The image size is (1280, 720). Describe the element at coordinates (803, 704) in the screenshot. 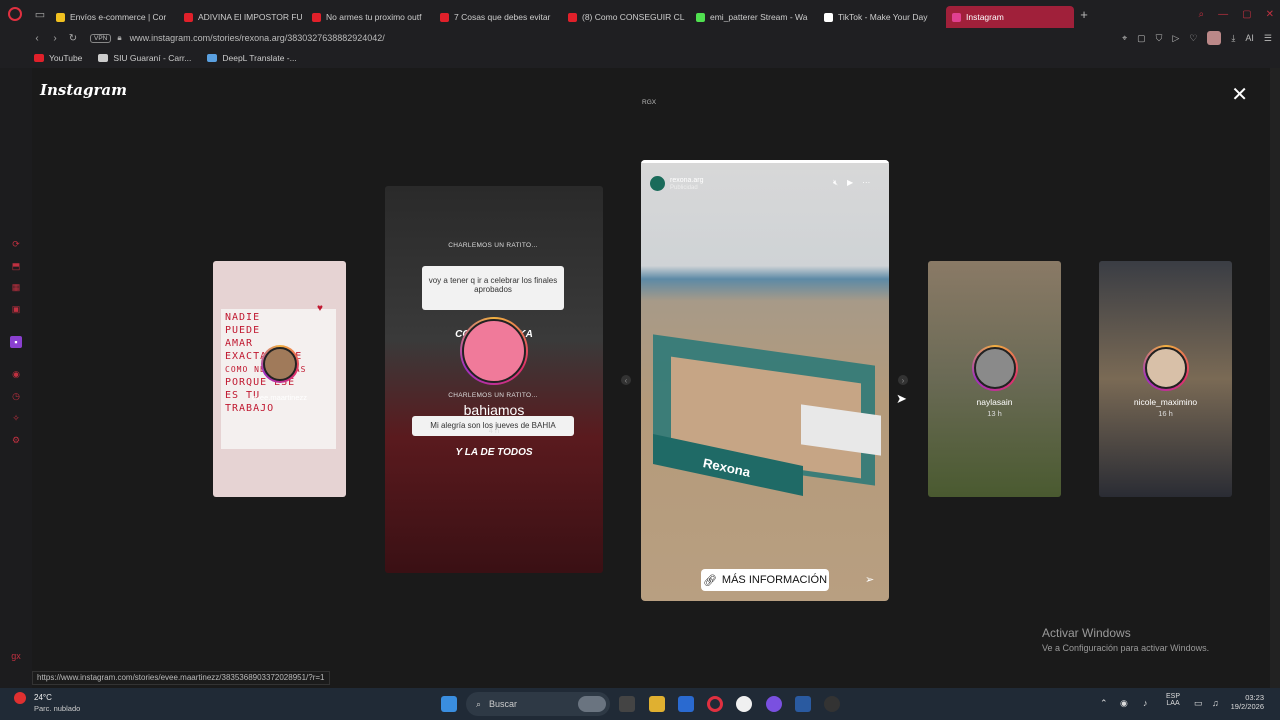

I see `vscode-icon` at that location.